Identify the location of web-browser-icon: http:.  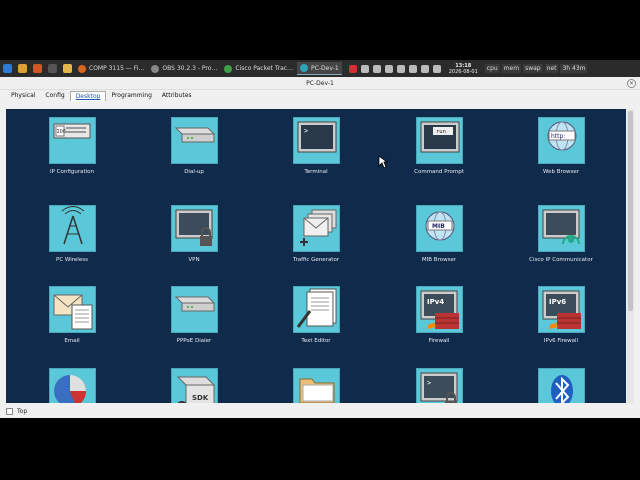
(561, 140).